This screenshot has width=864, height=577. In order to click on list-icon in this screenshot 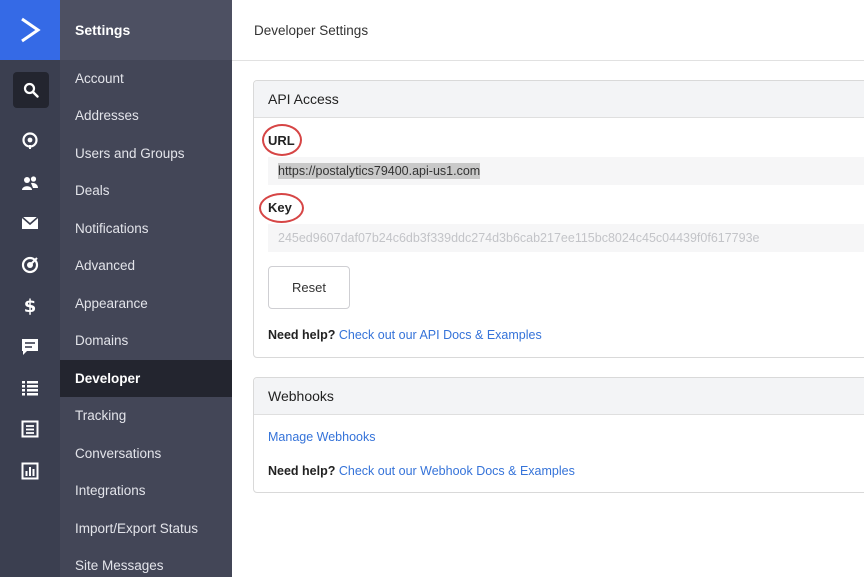, I will do `click(30, 388)`.